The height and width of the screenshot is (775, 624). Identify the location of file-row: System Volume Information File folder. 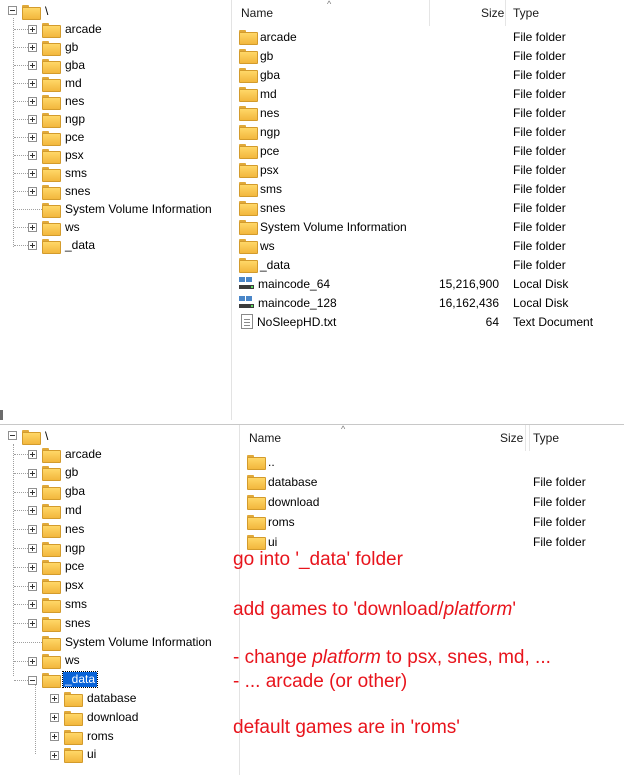
(429, 226).